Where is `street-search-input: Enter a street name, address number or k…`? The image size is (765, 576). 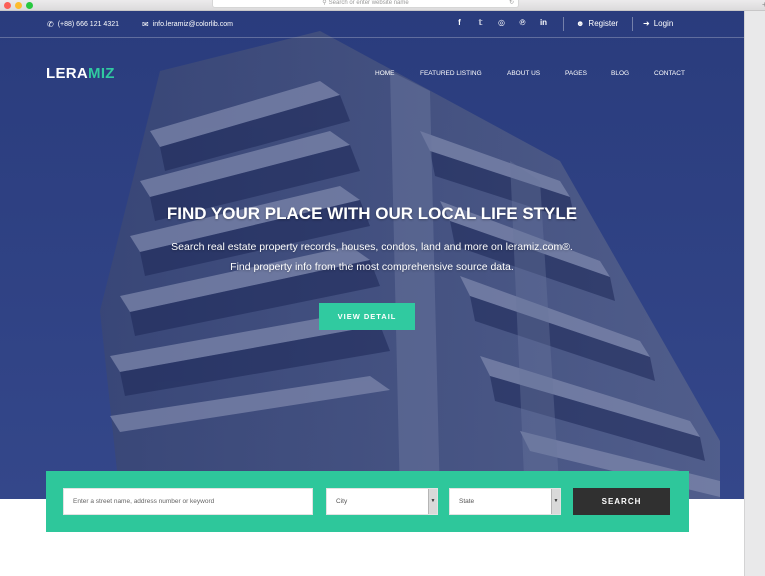 street-search-input: Enter a street name, address number or k… is located at coordinates (188, 501).